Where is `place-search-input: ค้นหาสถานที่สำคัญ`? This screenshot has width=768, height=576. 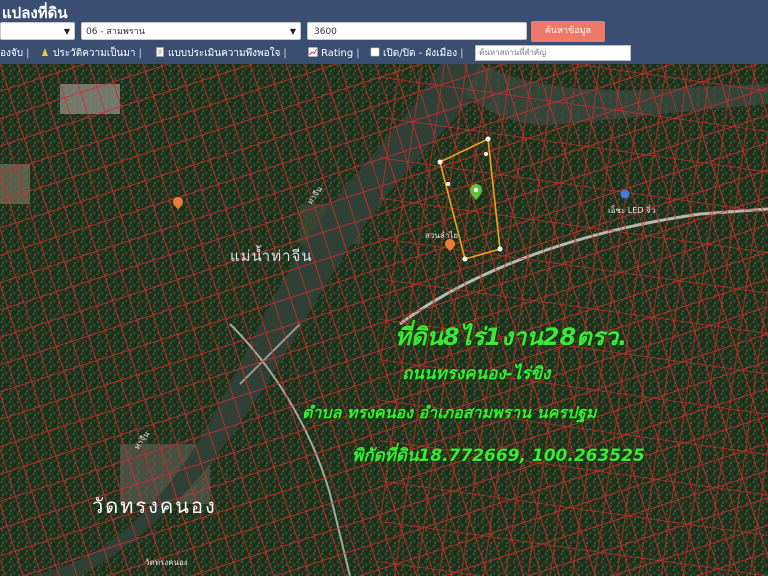
place-search-input: ค้นหาสถานที่สำคัญ is located at coordinates (553, 53).